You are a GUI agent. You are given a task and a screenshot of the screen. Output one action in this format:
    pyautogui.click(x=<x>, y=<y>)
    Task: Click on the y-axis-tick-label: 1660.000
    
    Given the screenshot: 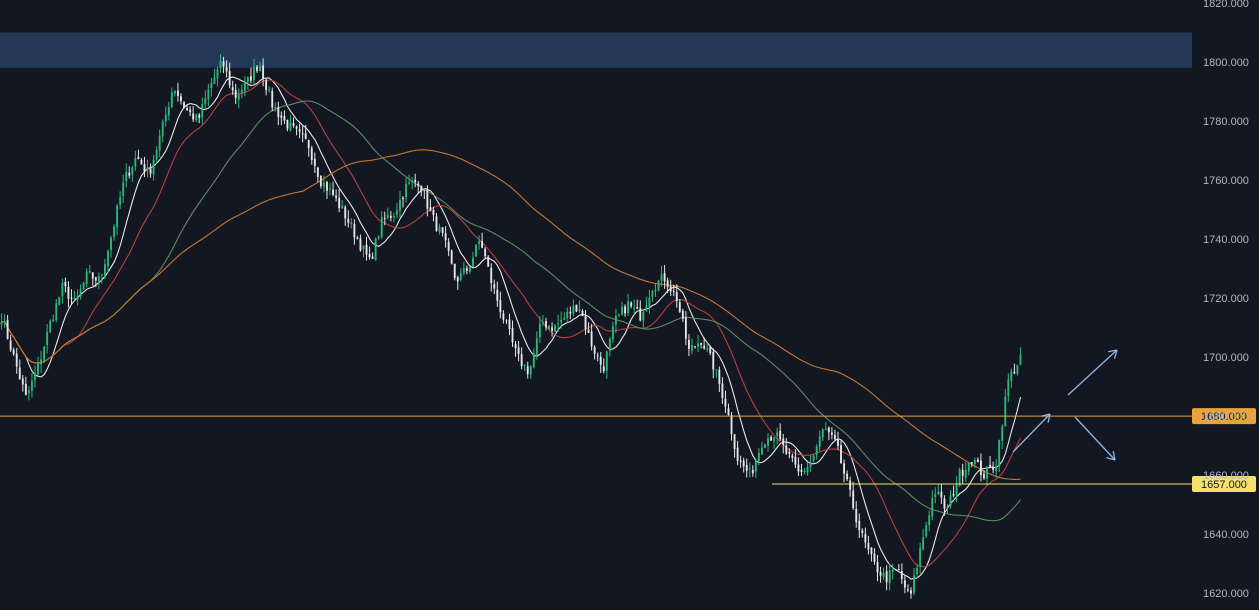 What is the action you would take?
    pyautogui.click(x=1226, y=476)
    